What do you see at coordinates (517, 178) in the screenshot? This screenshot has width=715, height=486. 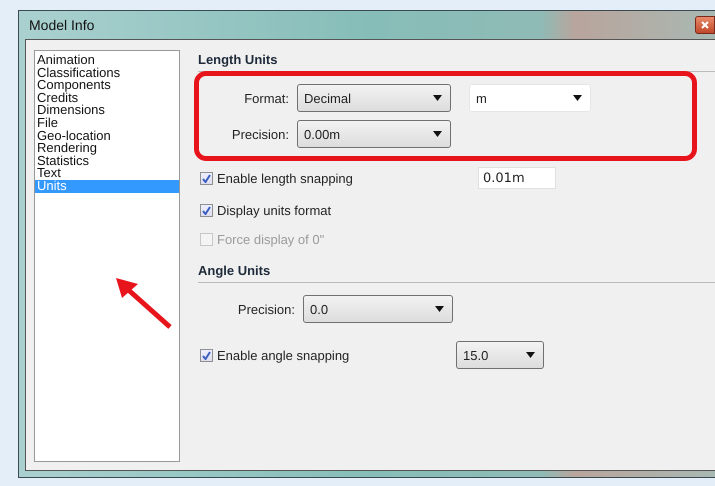 I see `snapping-field: 0.01m` at bounding box center [517, 178].